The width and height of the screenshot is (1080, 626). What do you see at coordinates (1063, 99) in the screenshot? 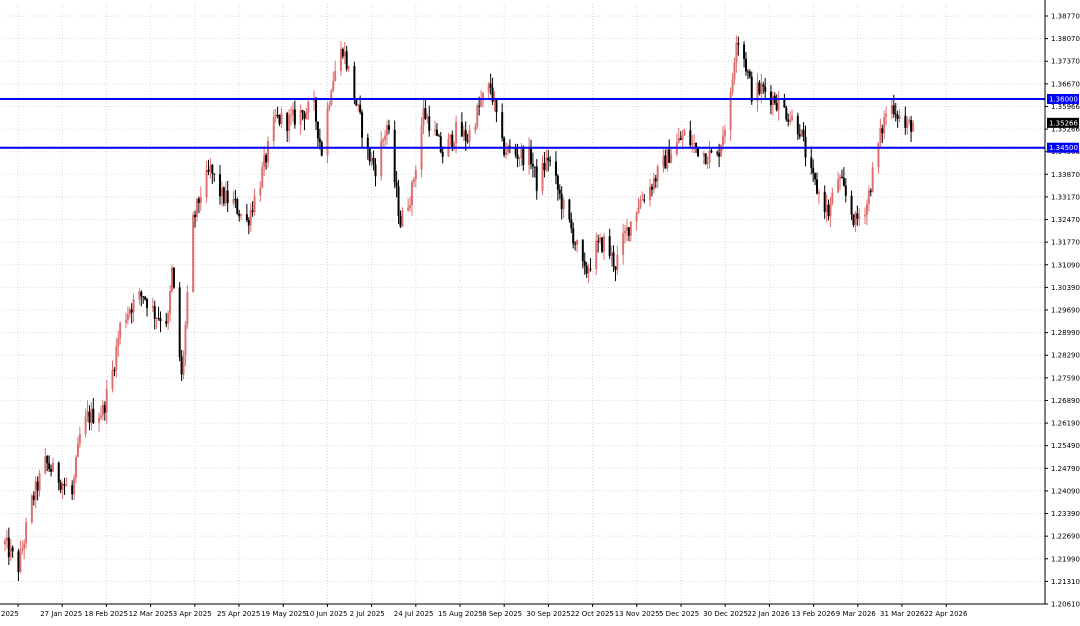
I see `svg-text: 1.36000` at bounding box center [1063, 99].